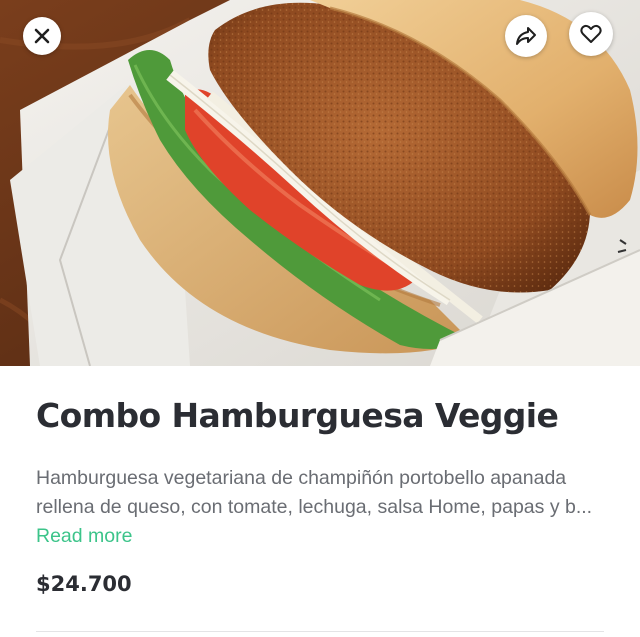 The image size is (640, 637). I want to click on read-more-link: Read more, so click(84, 536).